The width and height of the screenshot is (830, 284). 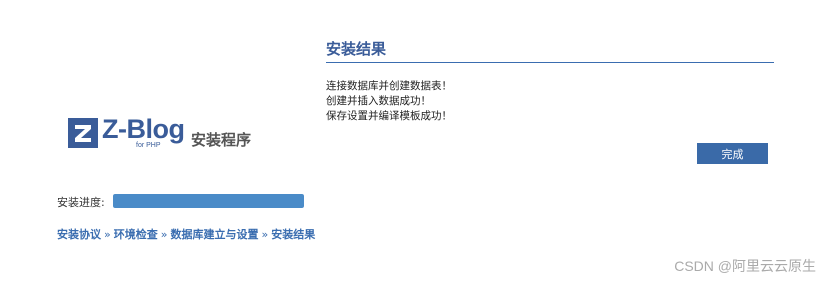 I want to click on installer-title: 安装程序, so click(x=221, y=140).